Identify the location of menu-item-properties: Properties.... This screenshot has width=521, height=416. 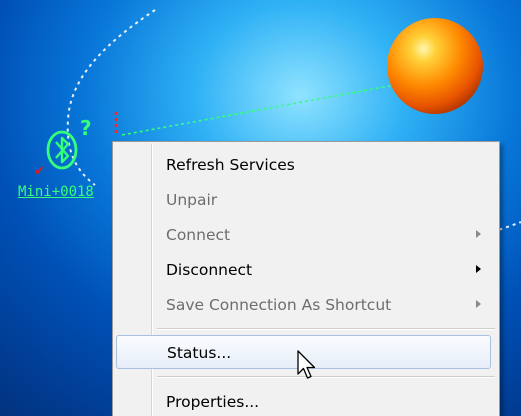
(306, 400).